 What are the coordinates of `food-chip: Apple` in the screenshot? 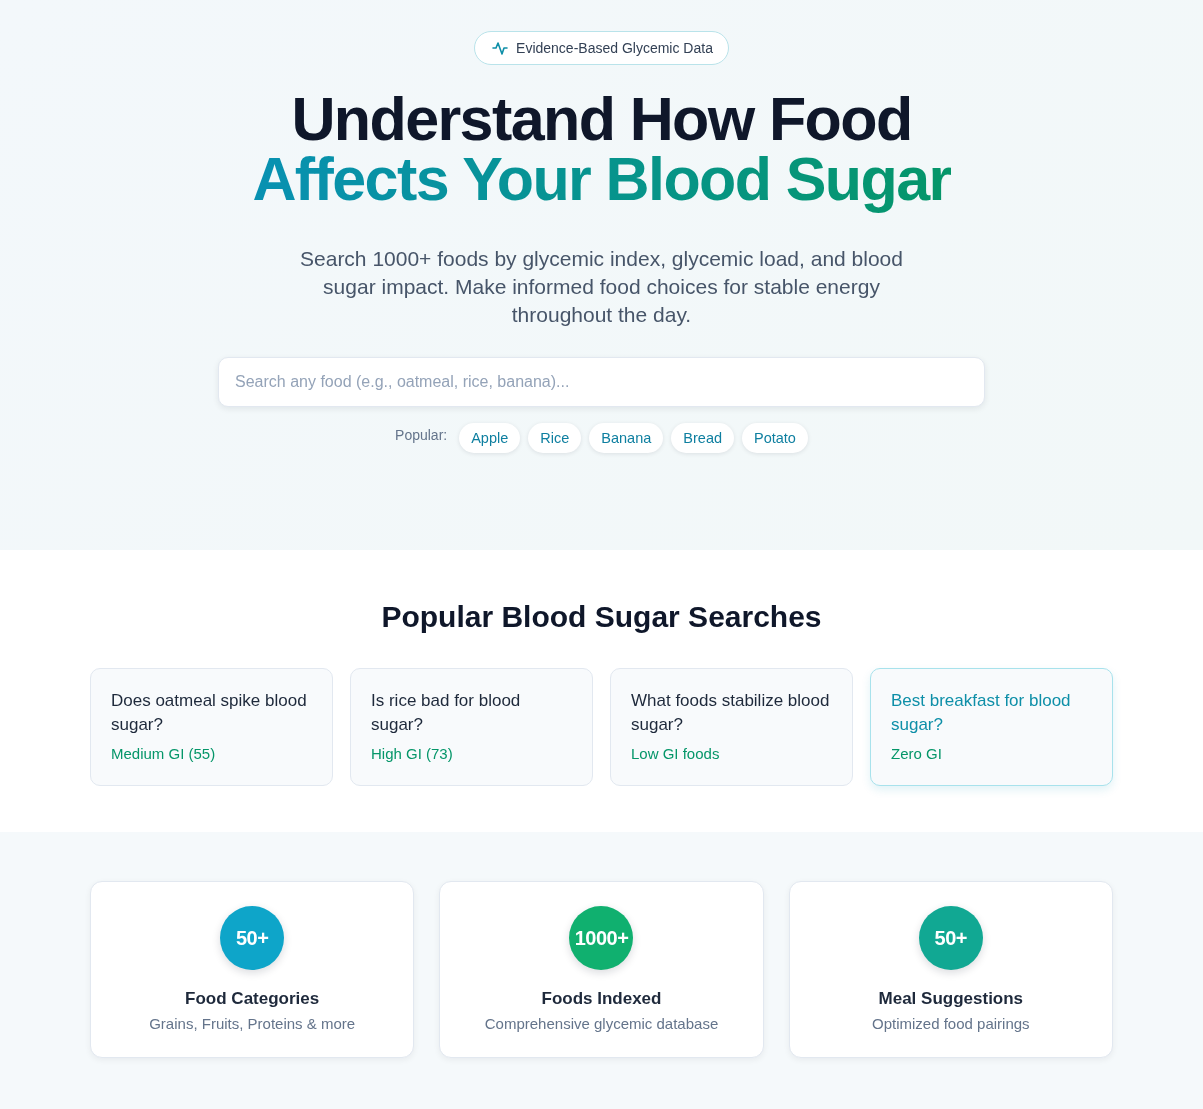 It's located at (490, 438).